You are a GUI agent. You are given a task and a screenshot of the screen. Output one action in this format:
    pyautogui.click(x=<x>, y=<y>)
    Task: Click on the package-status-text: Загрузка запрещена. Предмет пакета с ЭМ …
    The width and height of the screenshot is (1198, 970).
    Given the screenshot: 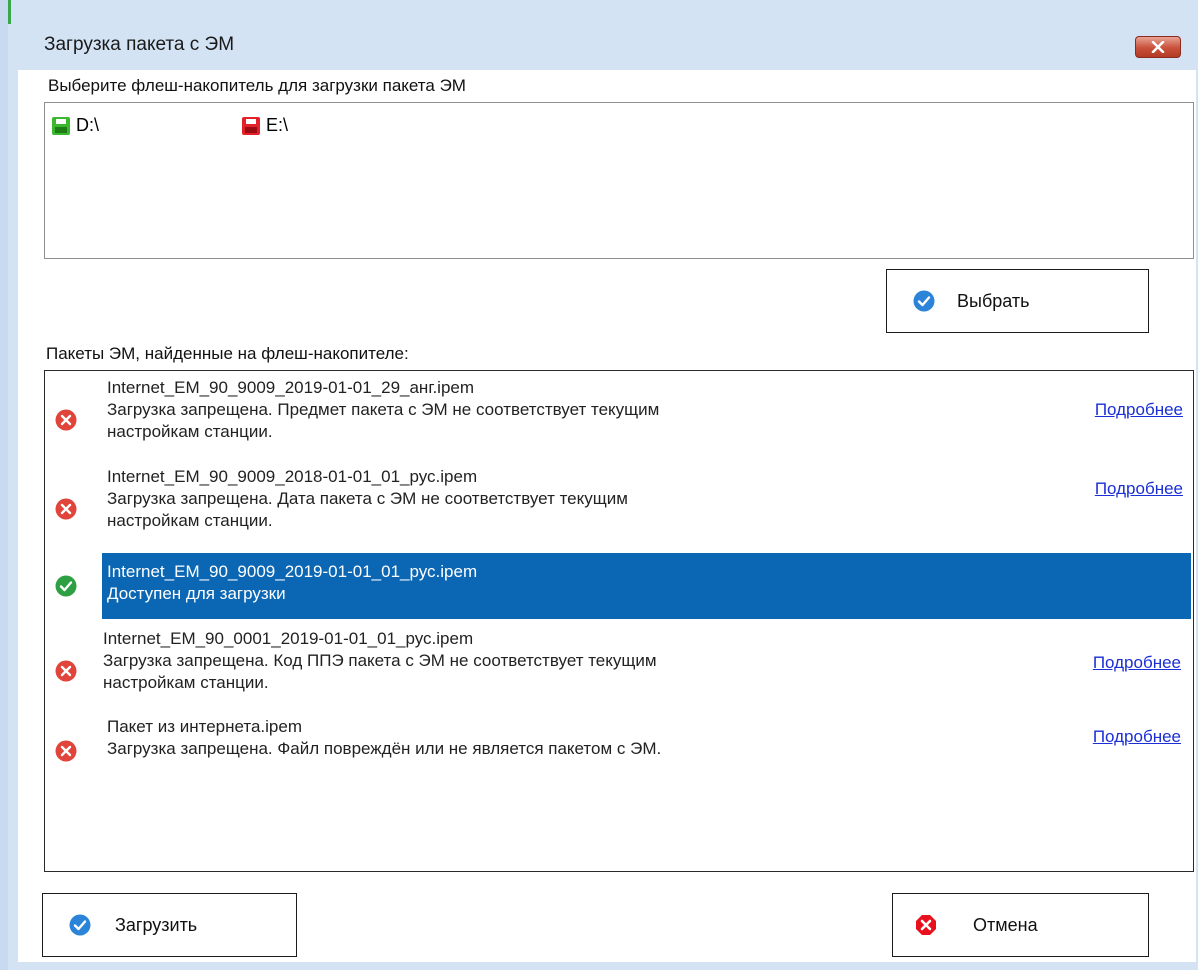 What is the action you would take?
    pyautogui.click(x=383, y=409)
    